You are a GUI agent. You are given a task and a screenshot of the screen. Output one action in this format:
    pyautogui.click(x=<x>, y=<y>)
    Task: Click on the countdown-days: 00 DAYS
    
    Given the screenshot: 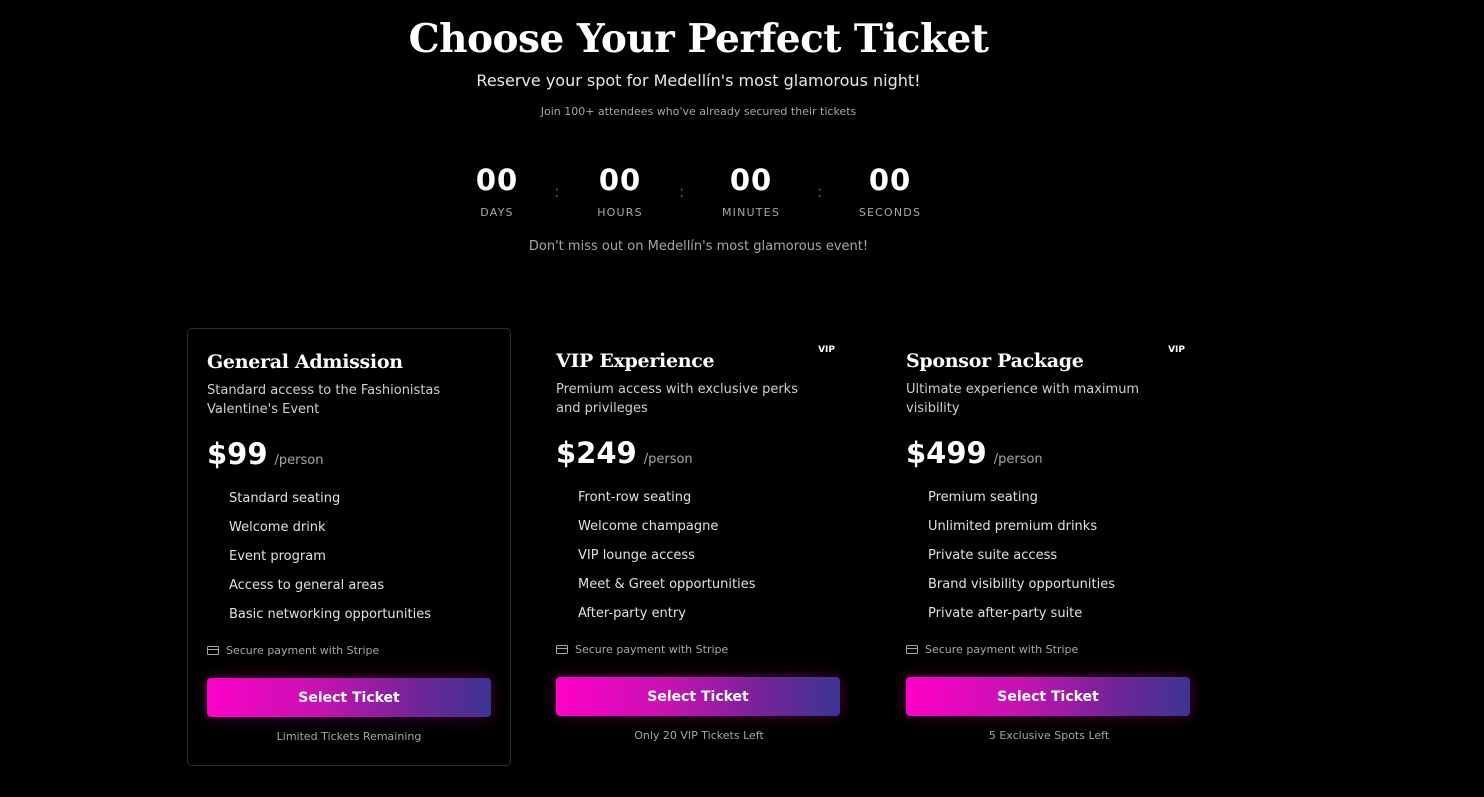 What is the action you would take?
    pyautogui.click(x=497, y=189)
    